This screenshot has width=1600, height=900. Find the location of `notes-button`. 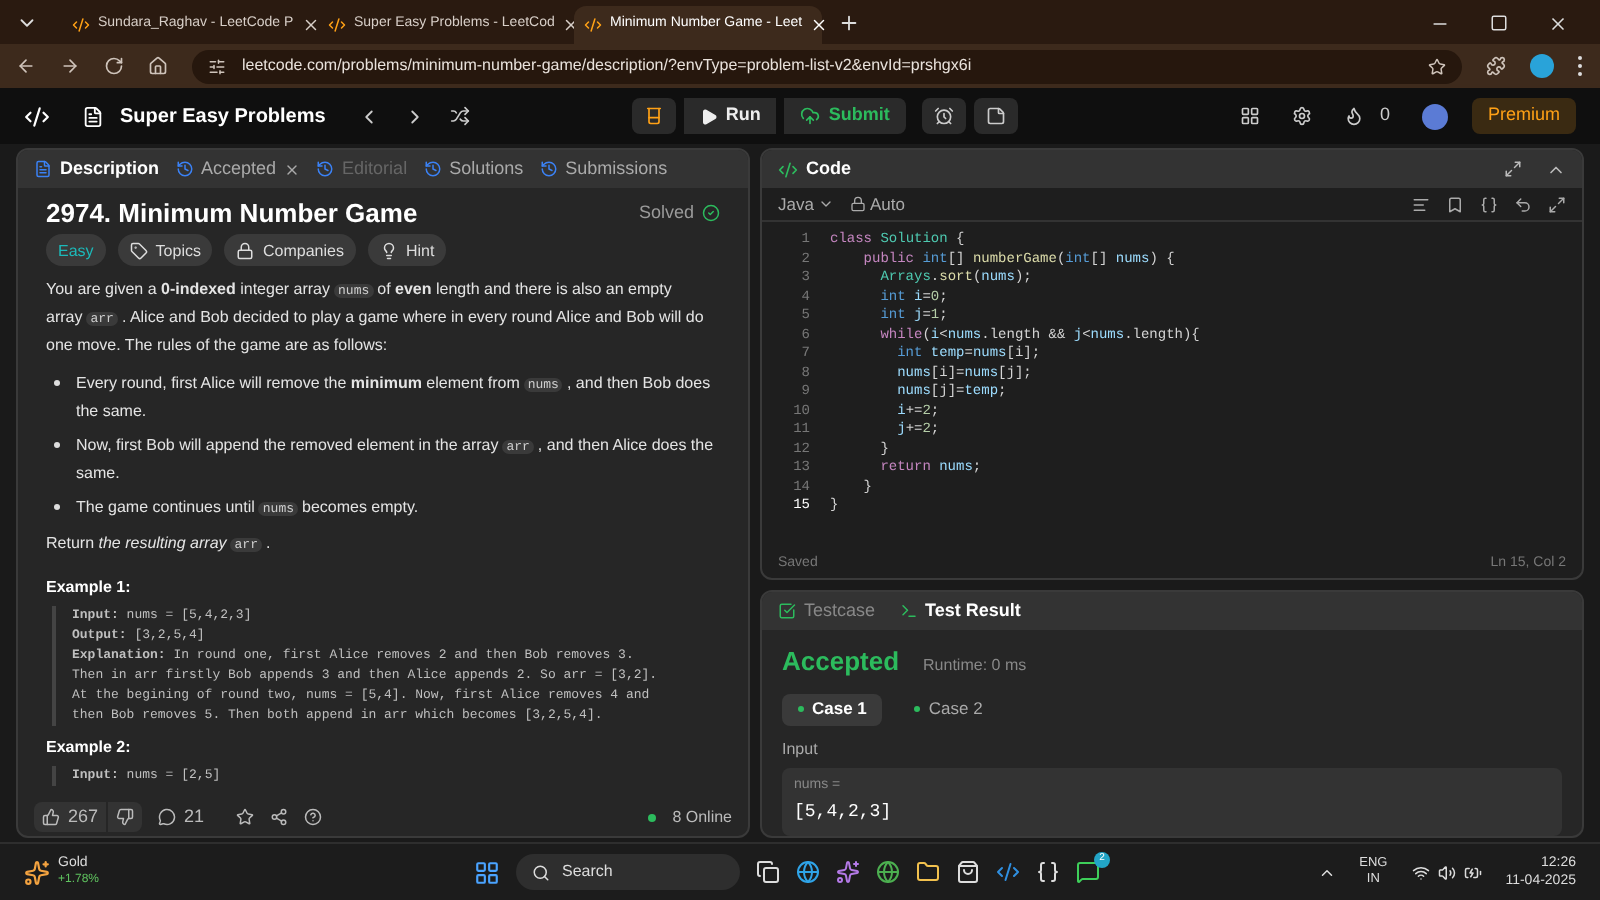

notes-button is located at coordinates (995, 116).